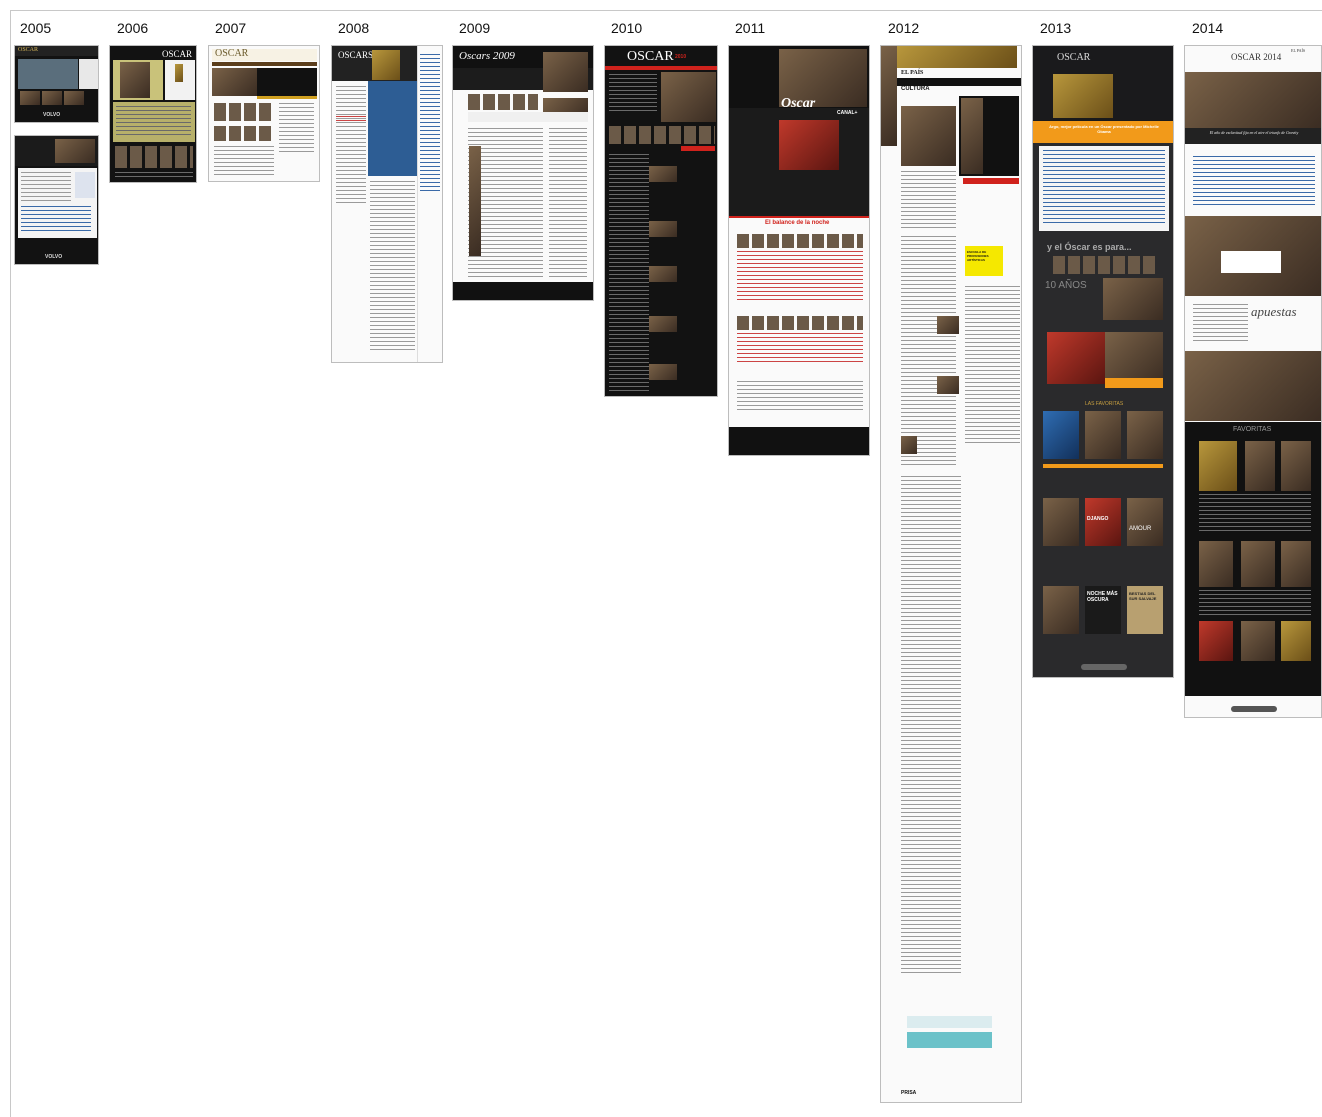 The height and width of the screenshot is (1117, 1322). Describe the element at coordinates (799, 250) in the screenshot. I see `screenshot-2011: Oscar CANAL+ El balance de la noche` at that location.